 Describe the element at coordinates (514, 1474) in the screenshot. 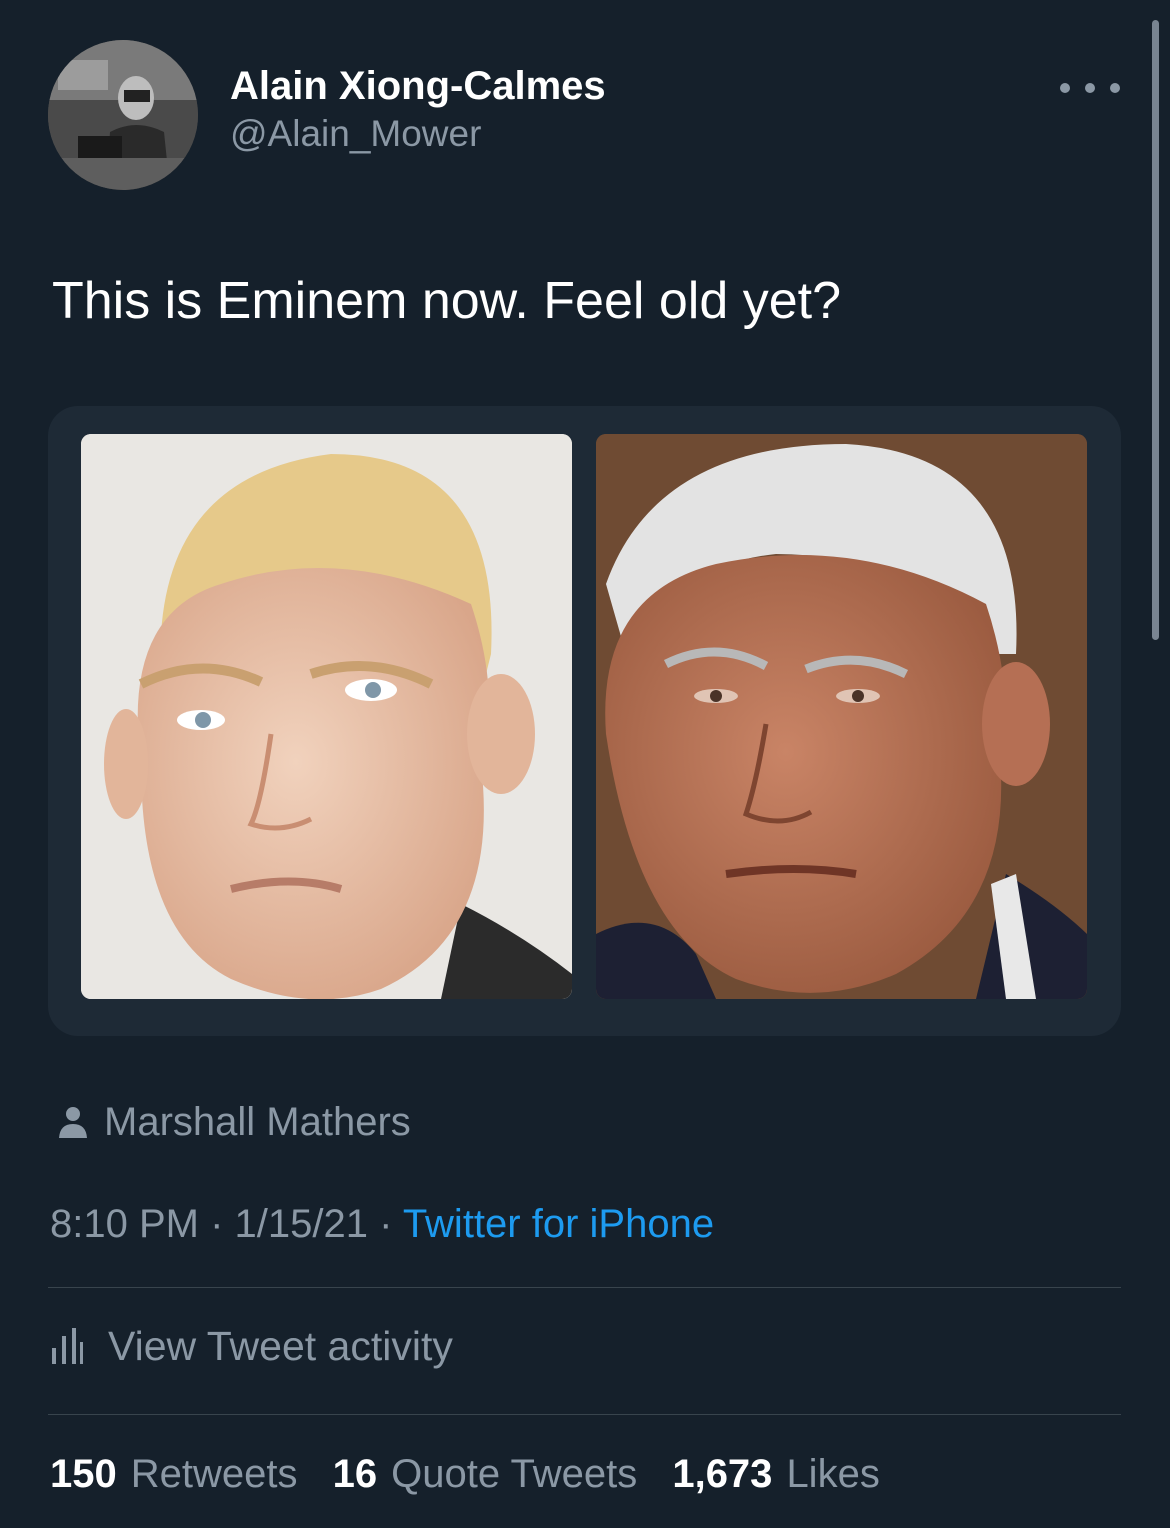

I see `quote-tweets-label: Quote Tweets` at that location.